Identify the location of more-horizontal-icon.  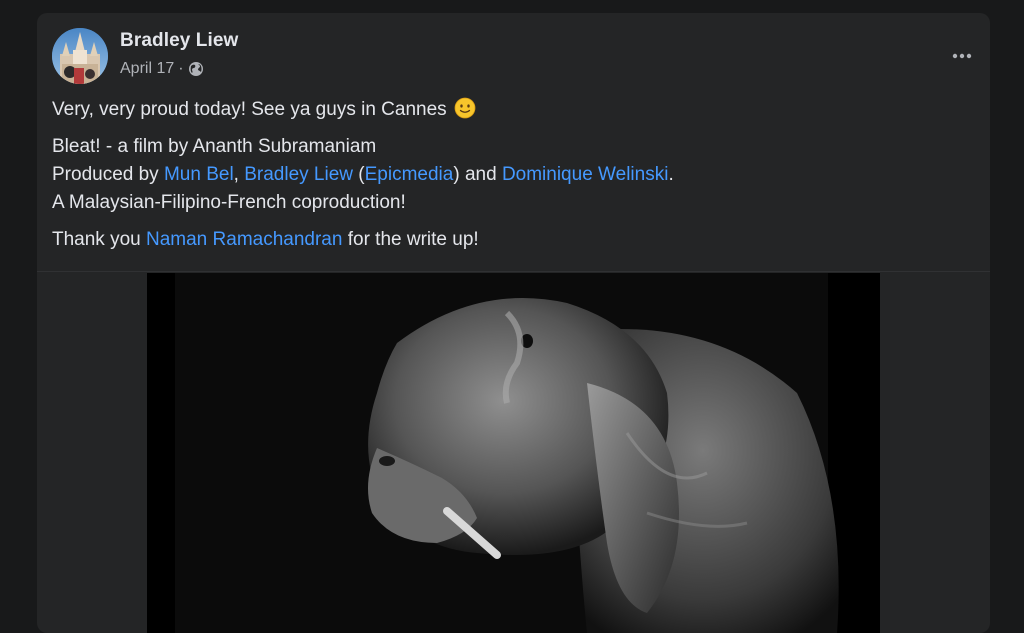
(962, 56).